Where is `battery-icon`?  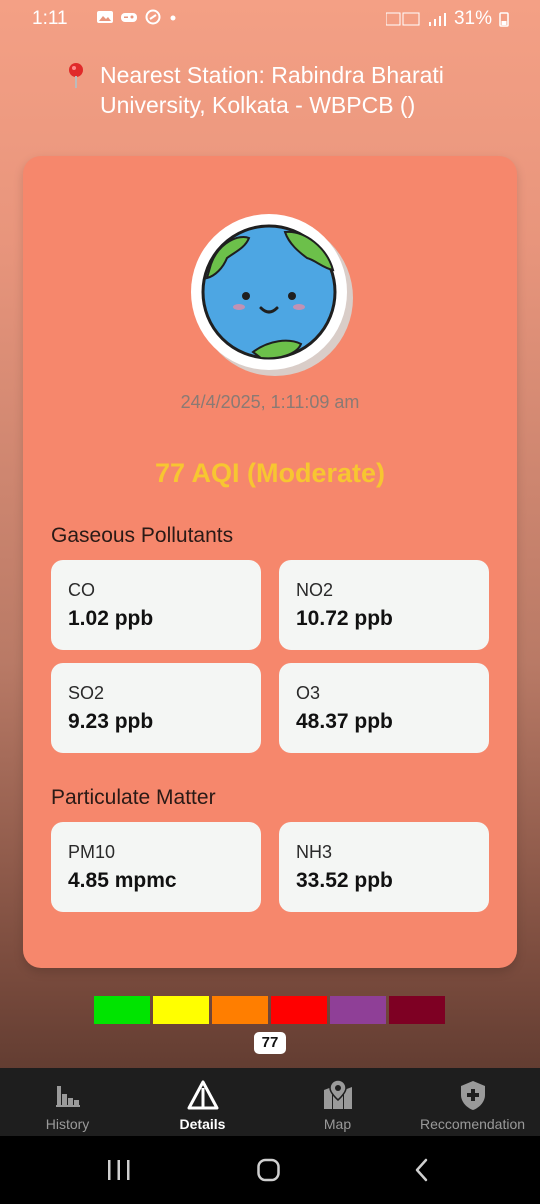 battery-icon is located at coordinates (504, 19).